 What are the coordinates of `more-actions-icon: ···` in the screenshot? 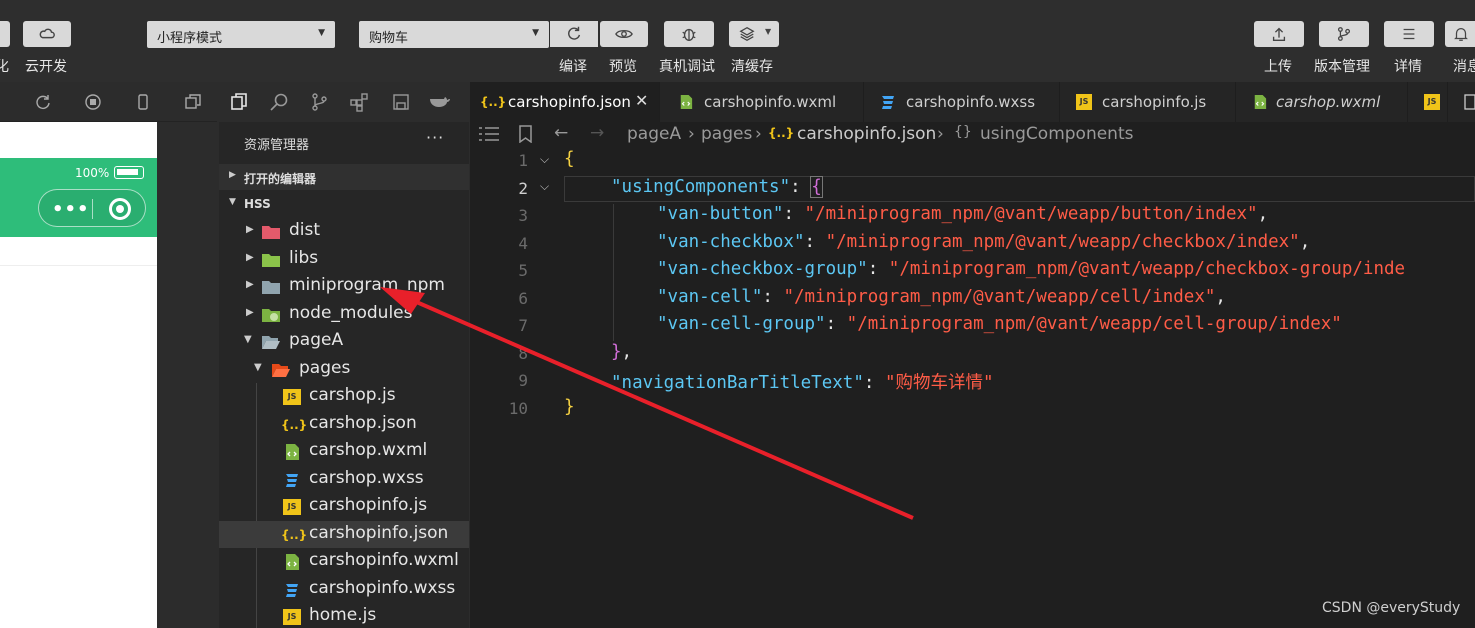 It's located at (435, 137).